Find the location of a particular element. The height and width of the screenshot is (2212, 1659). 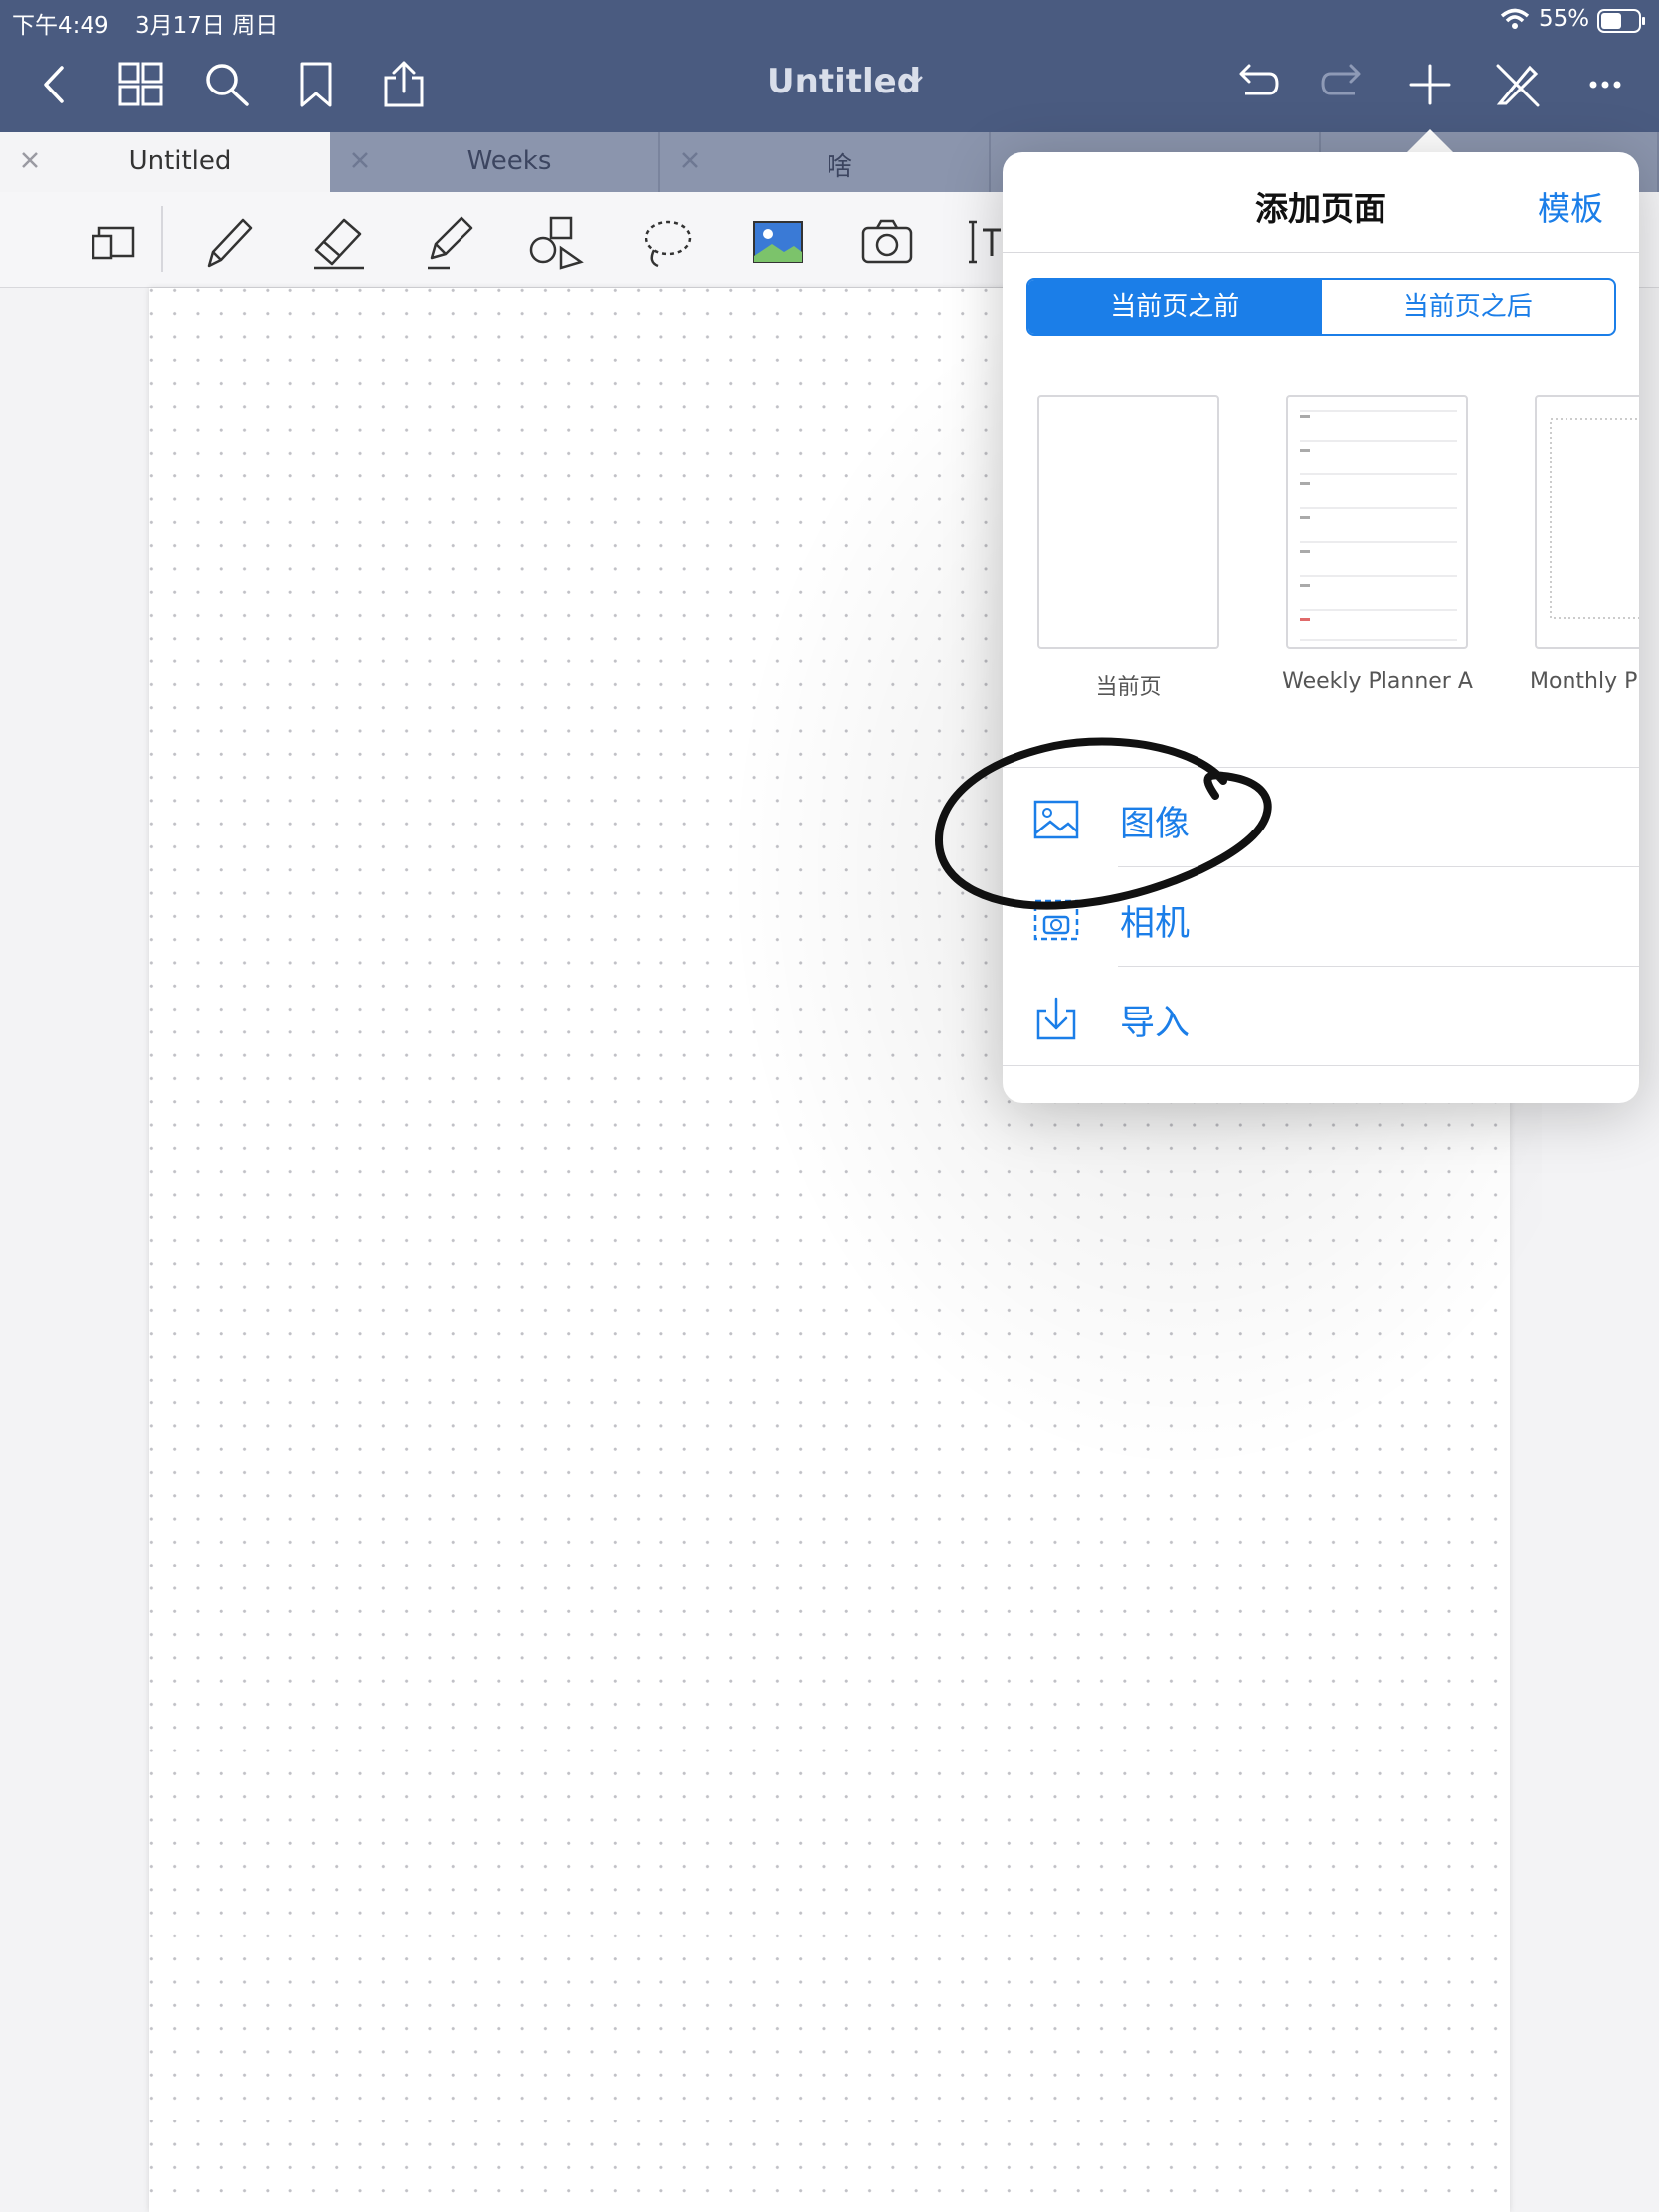

back-icon is located at coordinates (56, 84).